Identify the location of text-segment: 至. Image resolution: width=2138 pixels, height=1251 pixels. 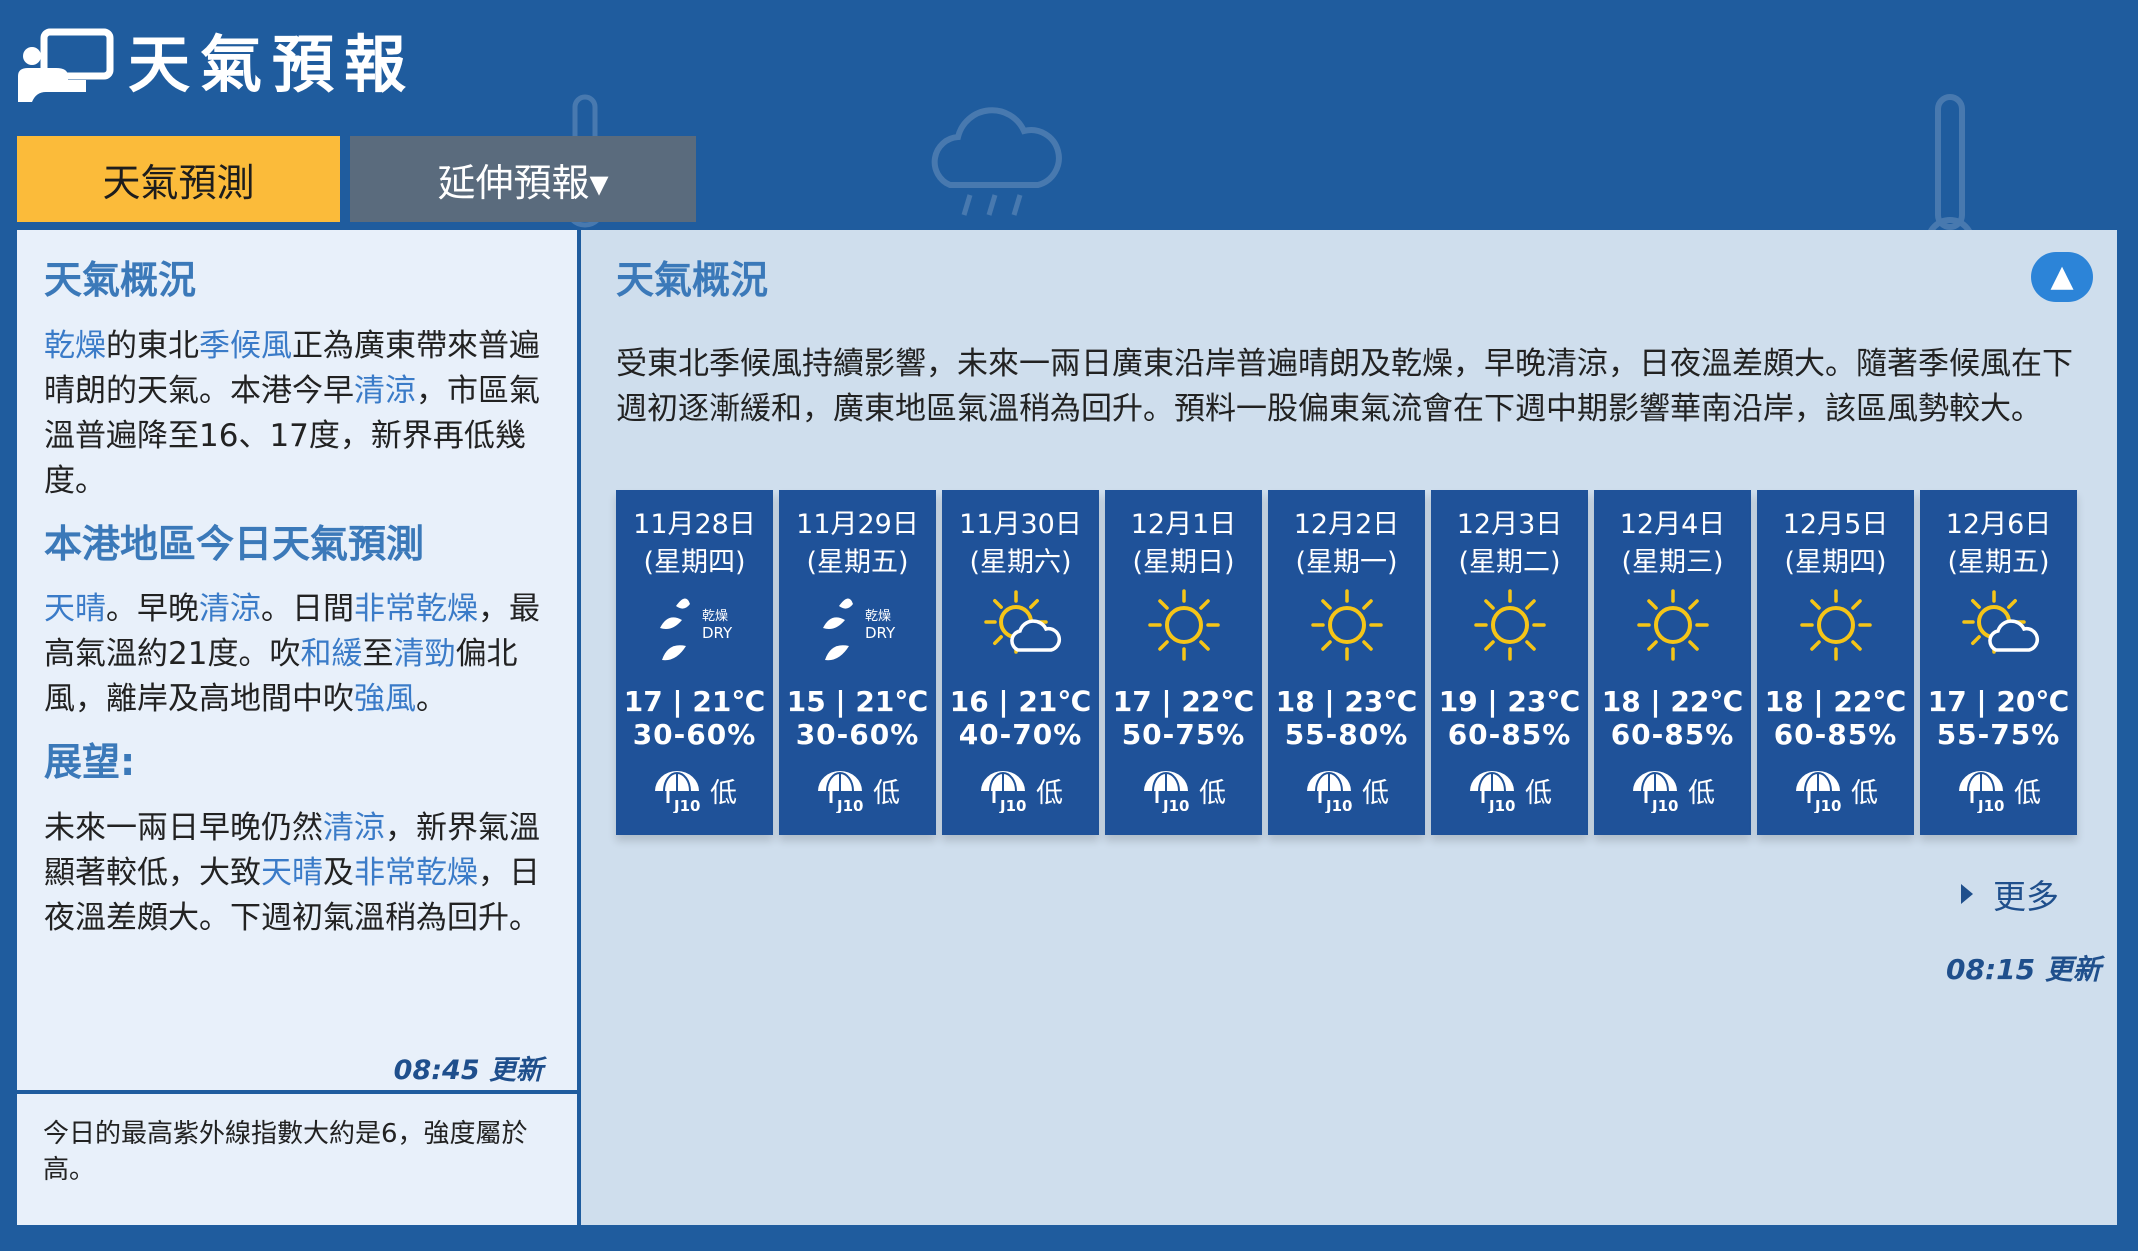
(378, 654).